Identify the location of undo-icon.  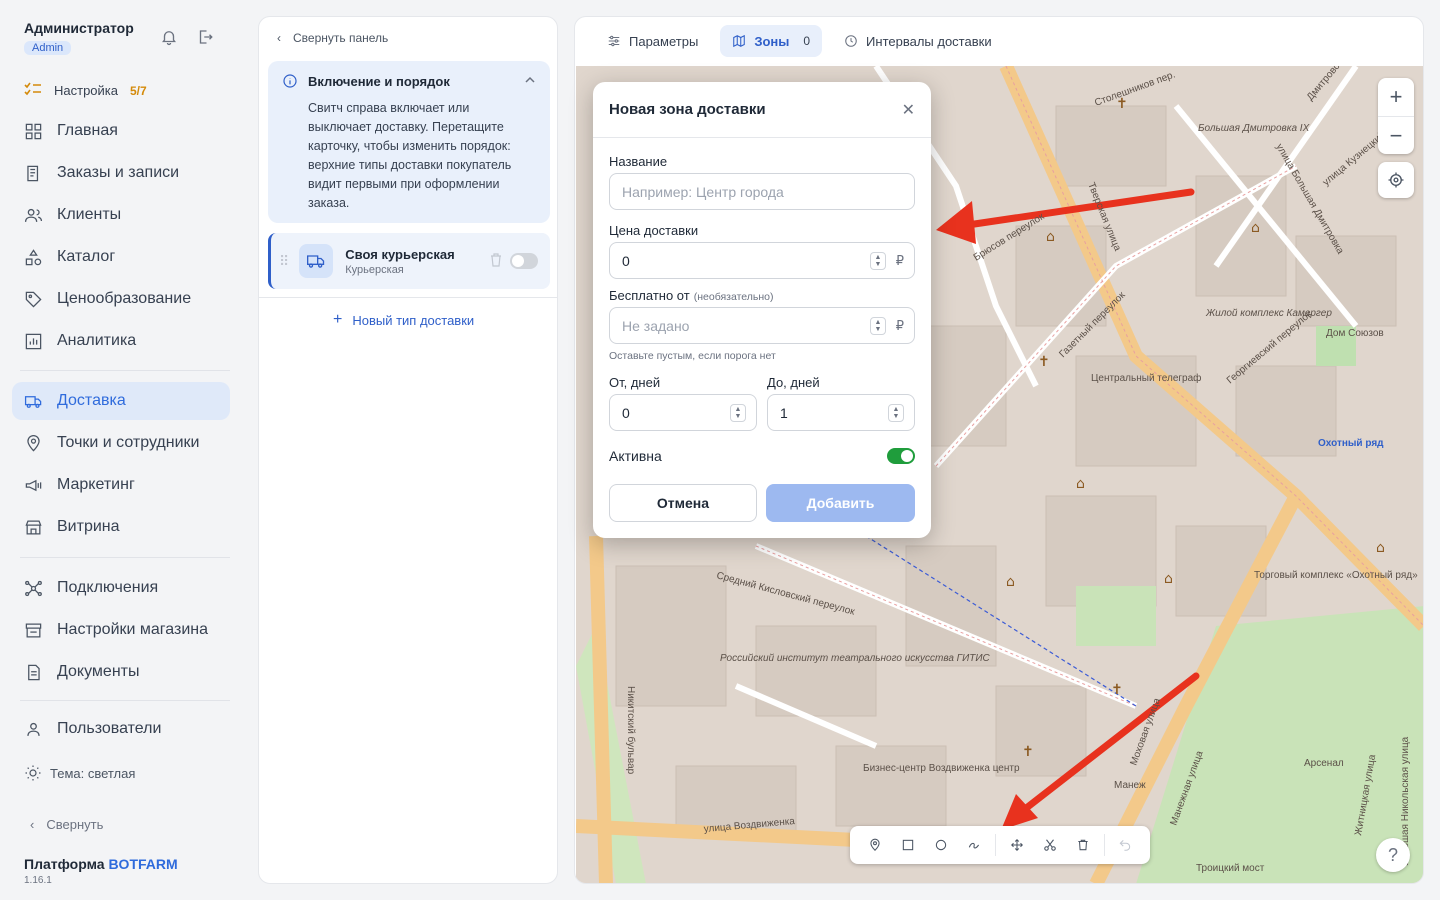
(1125, 845).